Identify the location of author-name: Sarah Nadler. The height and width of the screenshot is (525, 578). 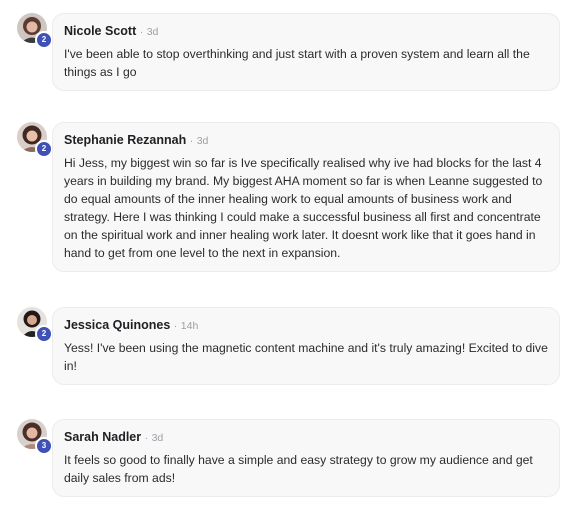
(102, 437).